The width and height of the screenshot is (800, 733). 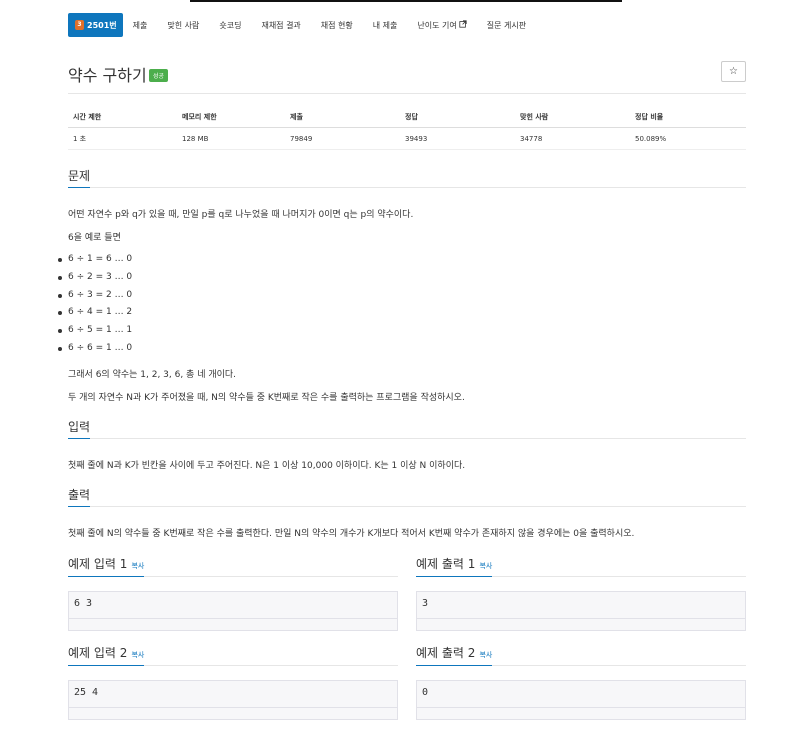 What do you see at coordinates (233, 700) in the screenshot?
I see `sample-input-2-box: 25 4` at bounding box center [233, 700].